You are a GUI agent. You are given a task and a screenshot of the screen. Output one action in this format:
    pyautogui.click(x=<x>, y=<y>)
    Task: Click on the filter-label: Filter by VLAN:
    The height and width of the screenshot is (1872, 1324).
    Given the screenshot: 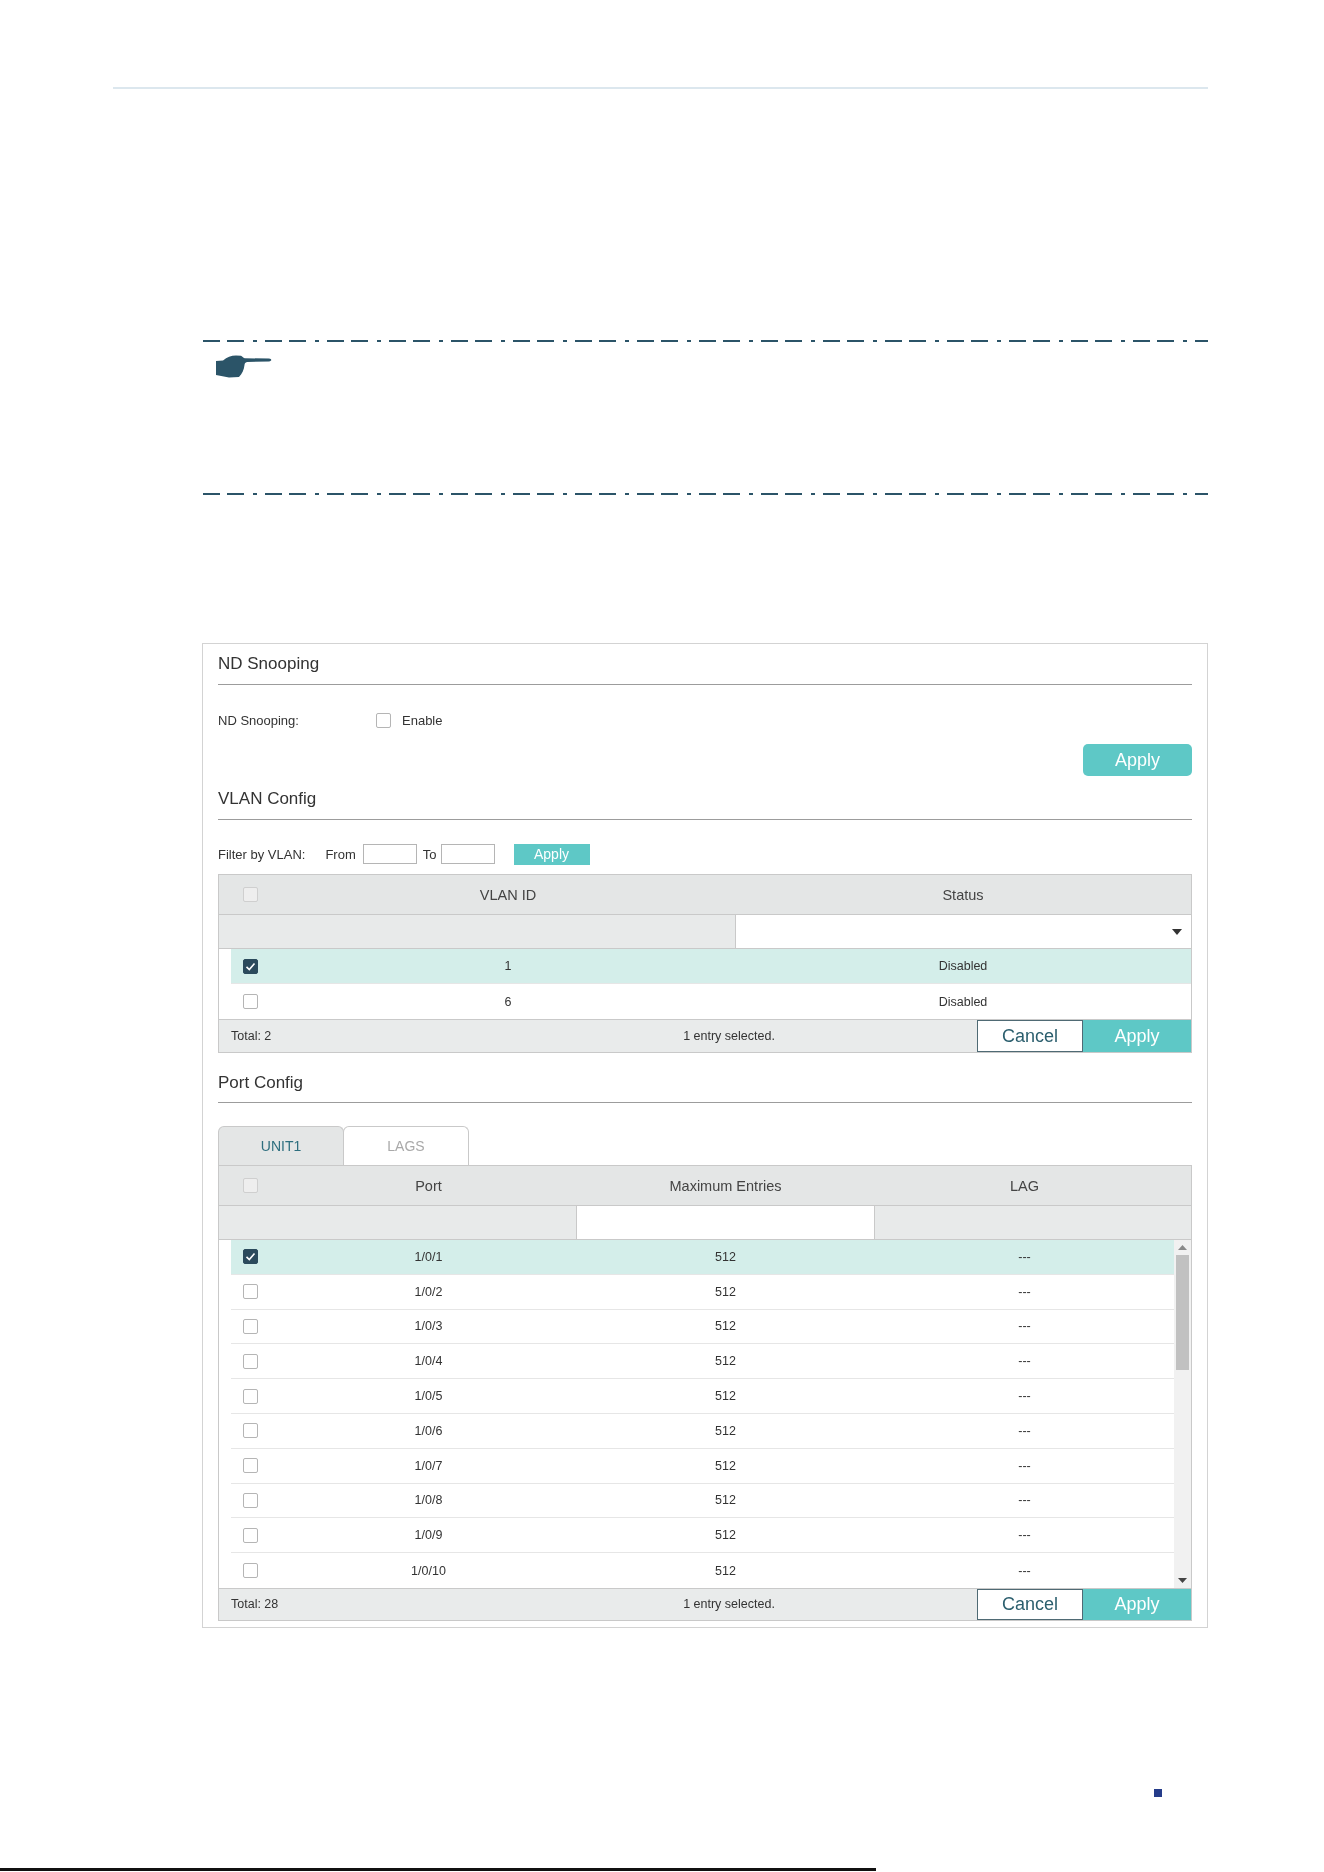 What is the action you would take?
    pyautogui.click(x=262, y=854)
    